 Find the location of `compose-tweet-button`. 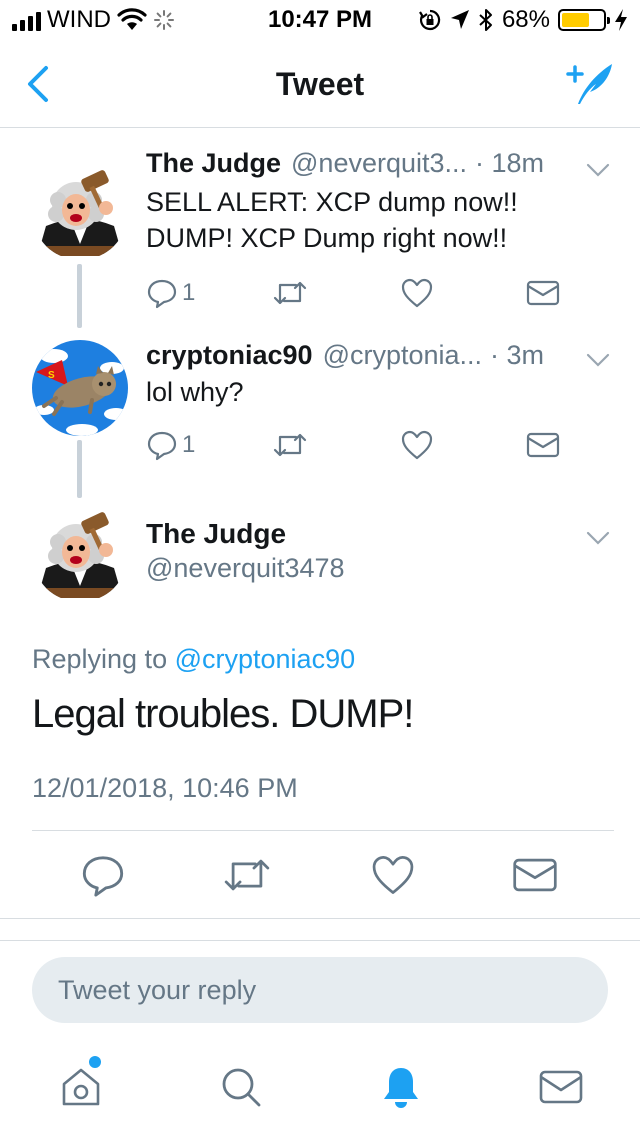

compose-tweet-button is located at coordinates (590, 84).